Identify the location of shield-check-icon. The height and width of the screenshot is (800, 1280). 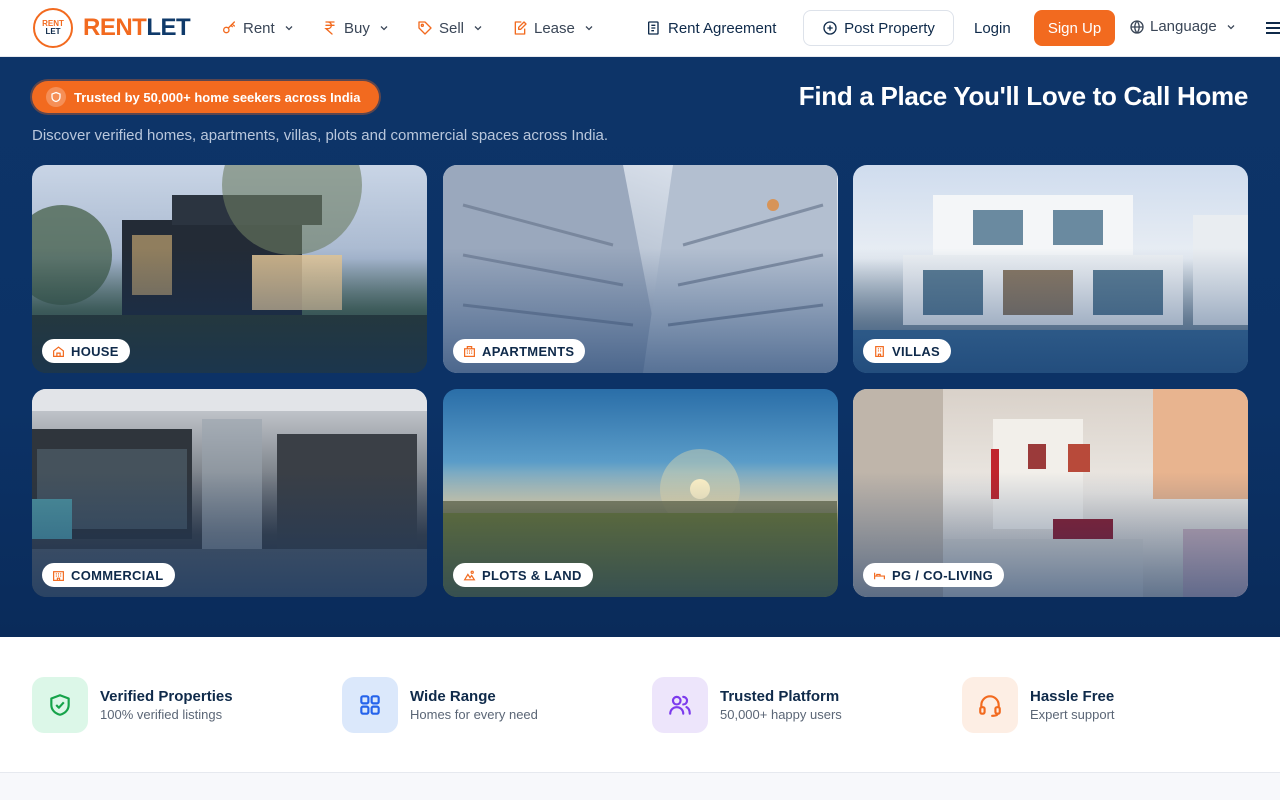
(60, 705).